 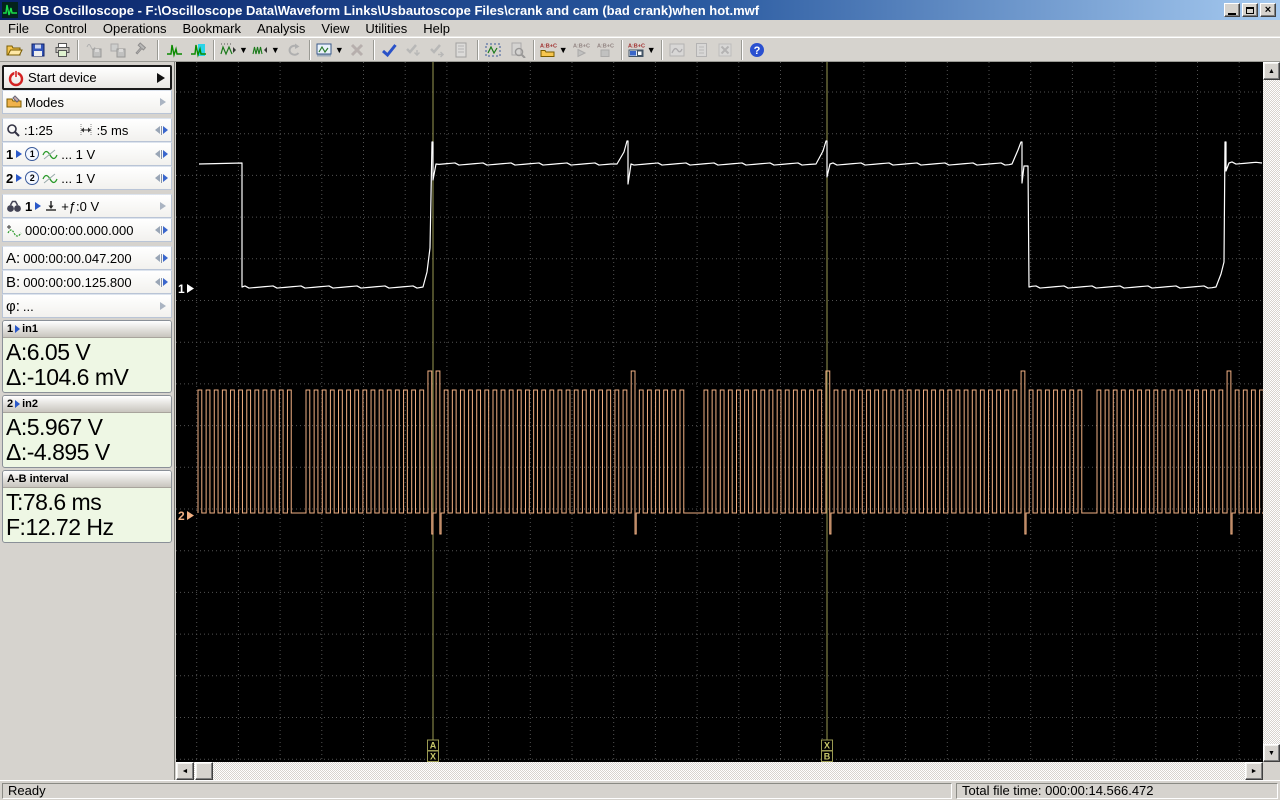 What do you see at coordinates (54, 502) in the screenshot?
I see `measure-value: T:78.6 ms` at bounding box center [54, 502].